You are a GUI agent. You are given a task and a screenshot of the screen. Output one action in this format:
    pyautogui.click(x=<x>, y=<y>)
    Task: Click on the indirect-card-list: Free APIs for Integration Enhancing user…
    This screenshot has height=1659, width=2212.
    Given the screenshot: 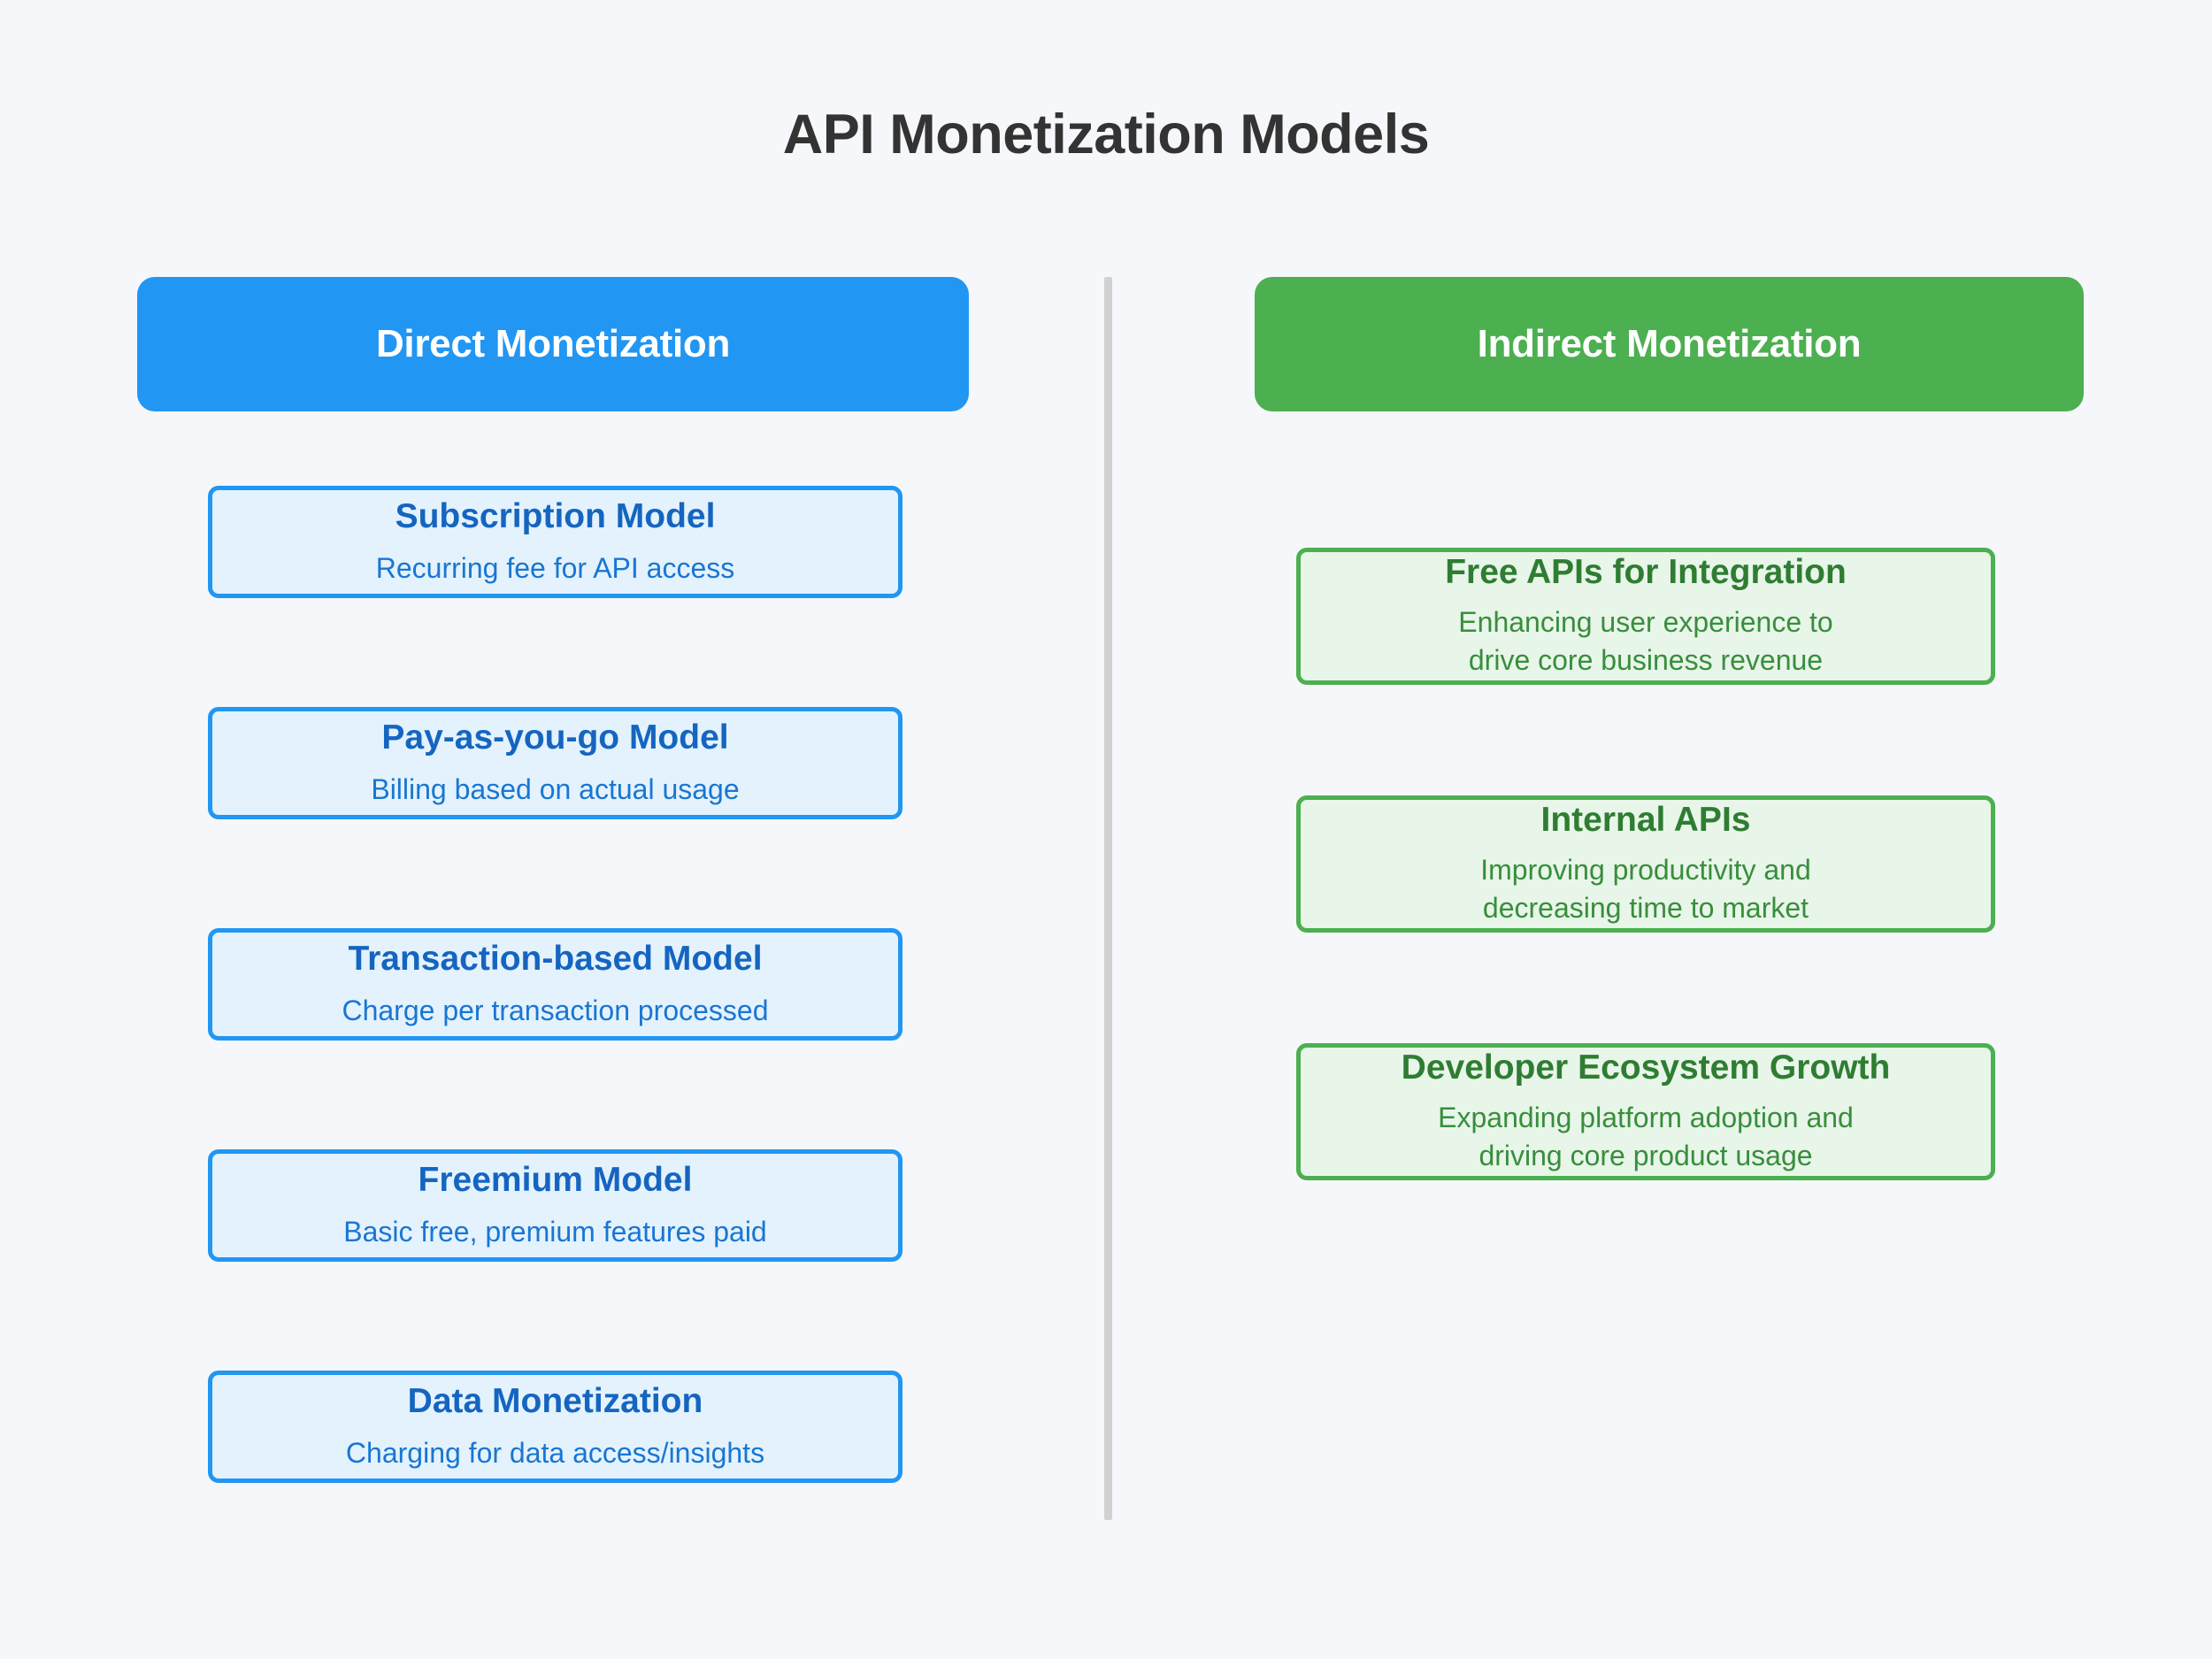 What is the action you would take?
    pyautogui.click(x=1670, y=864)
    